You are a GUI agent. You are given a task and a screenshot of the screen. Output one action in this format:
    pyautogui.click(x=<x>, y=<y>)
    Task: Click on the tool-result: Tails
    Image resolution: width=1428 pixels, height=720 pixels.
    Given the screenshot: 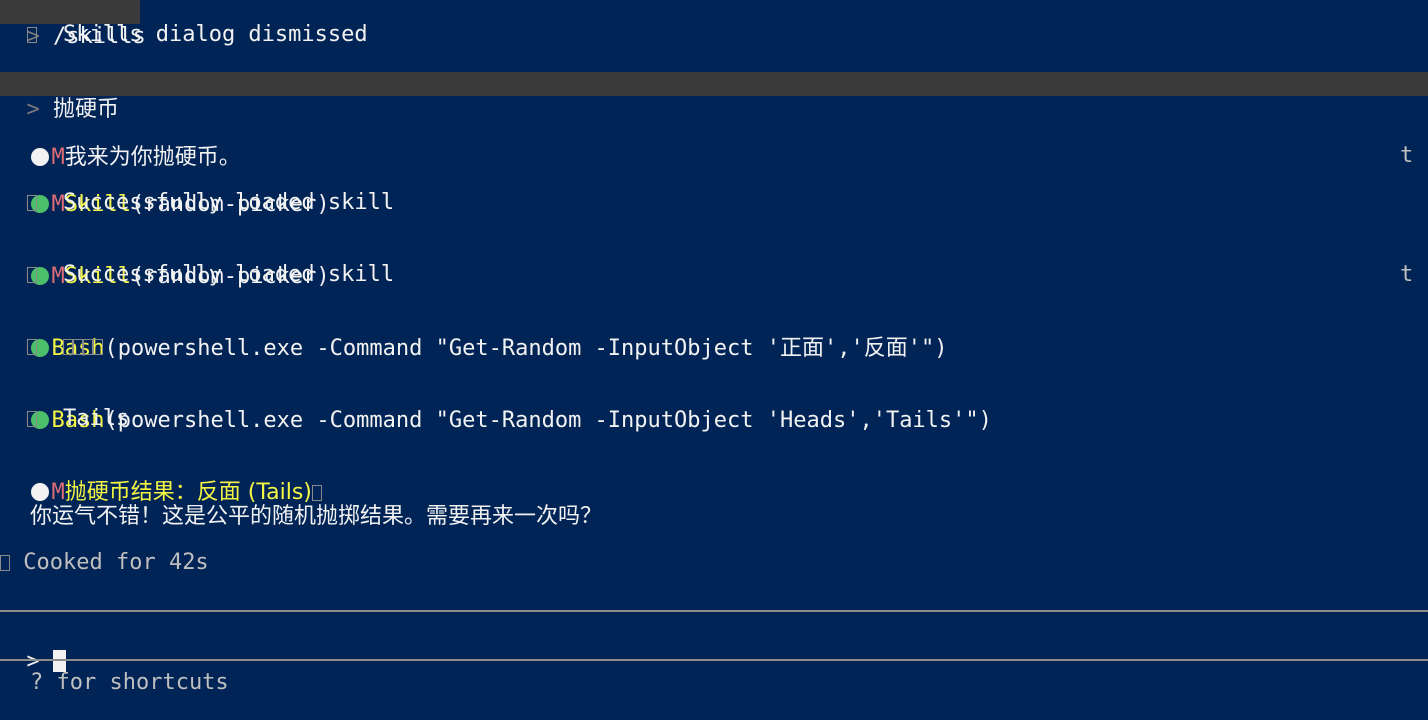 What is the action you would take?
    pyautogui.click(x=64, y=419)
    